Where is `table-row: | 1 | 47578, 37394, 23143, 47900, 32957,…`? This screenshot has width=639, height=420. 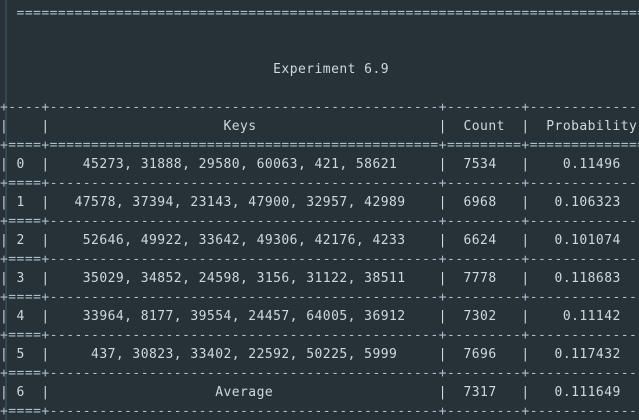
table-row: | 1 | 47578, 37394, 23143, 47900, 32957,… is located at coordinates (319, 202).